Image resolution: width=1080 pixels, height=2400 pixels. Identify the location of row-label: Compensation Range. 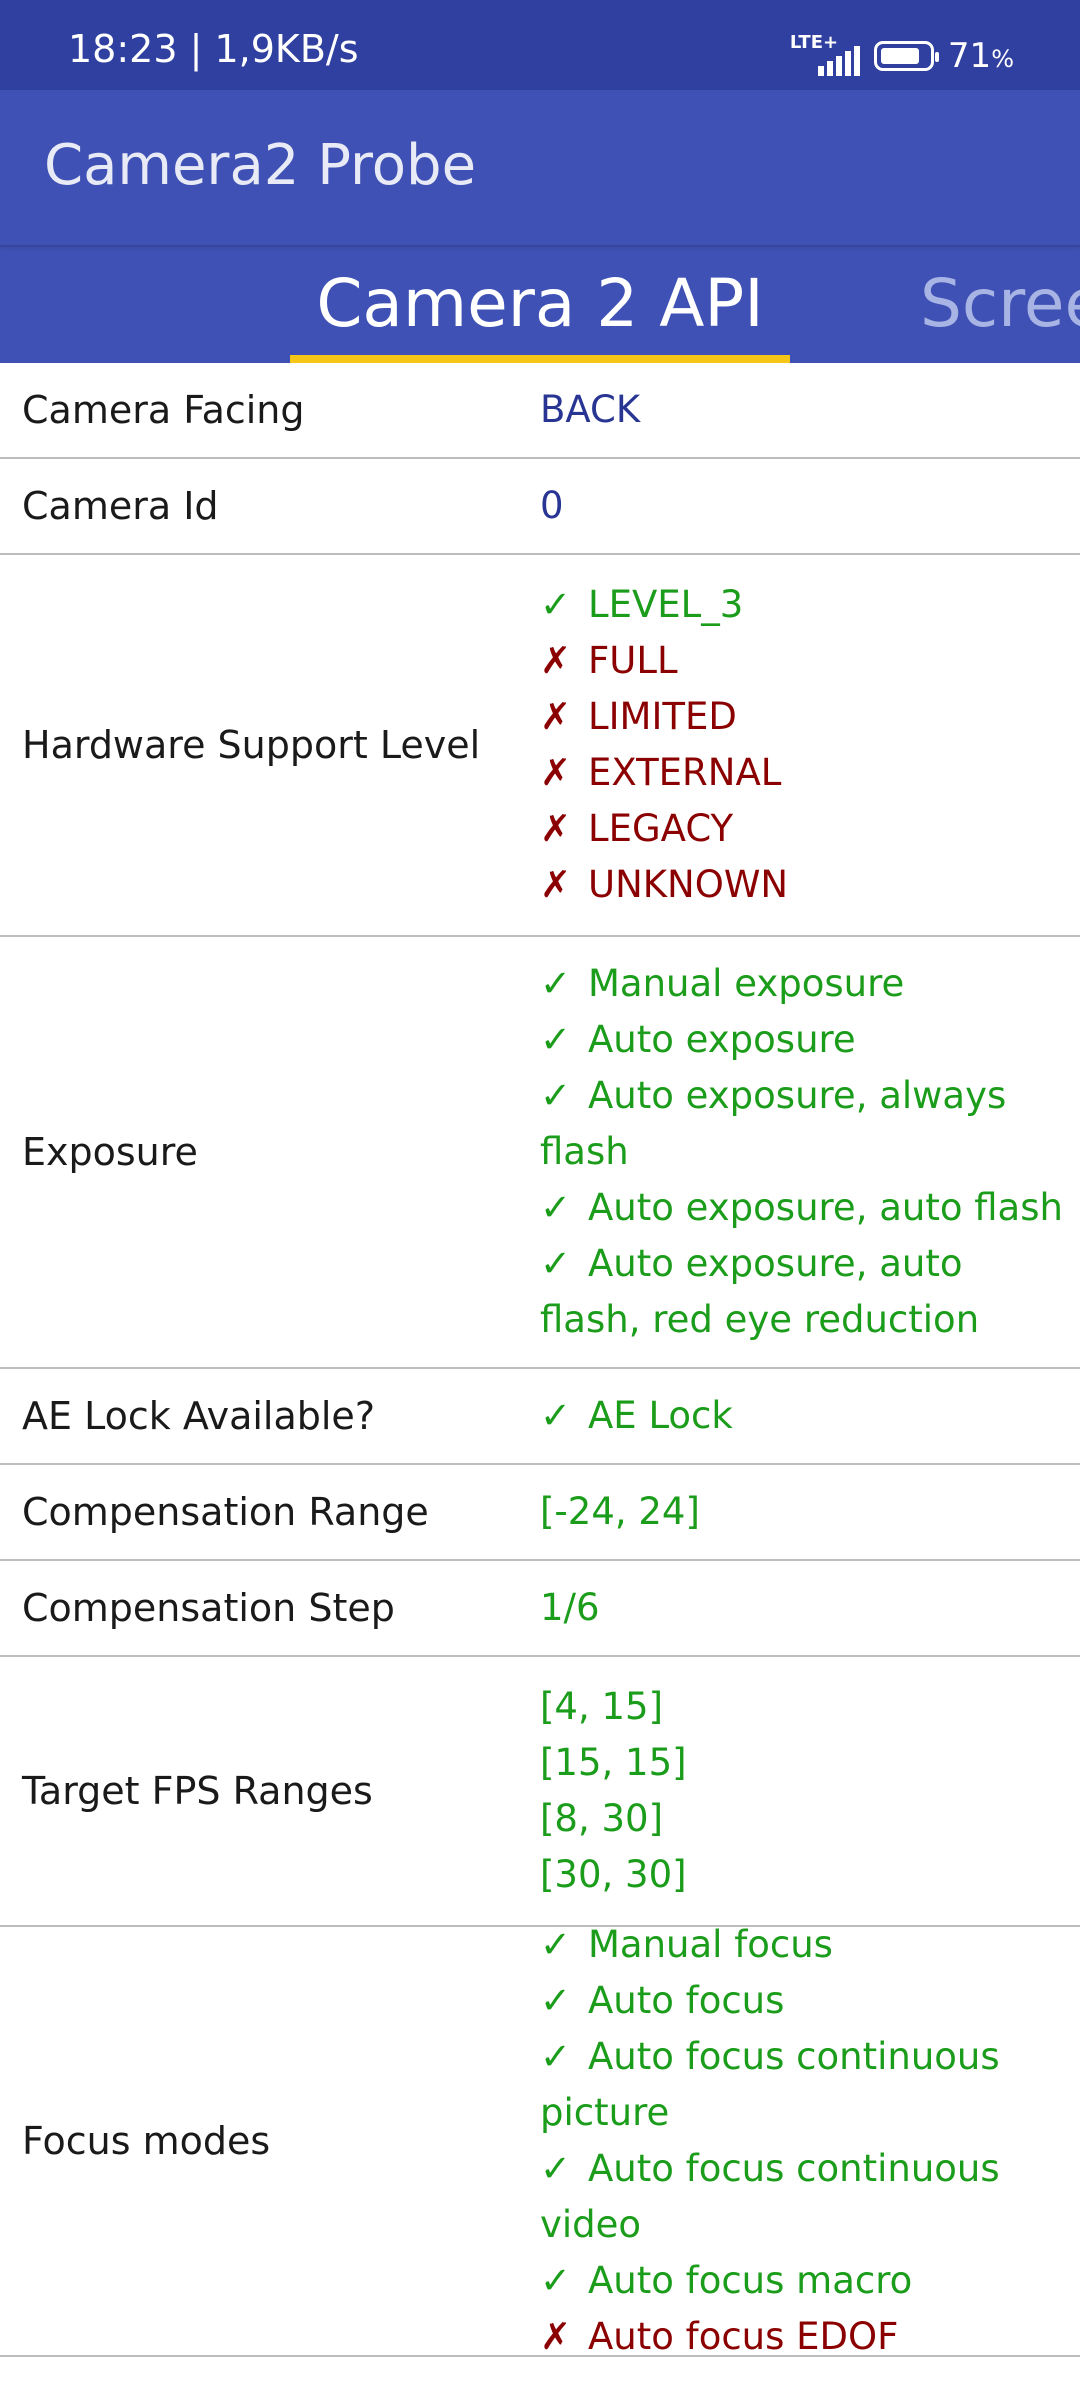
(225, 1512).